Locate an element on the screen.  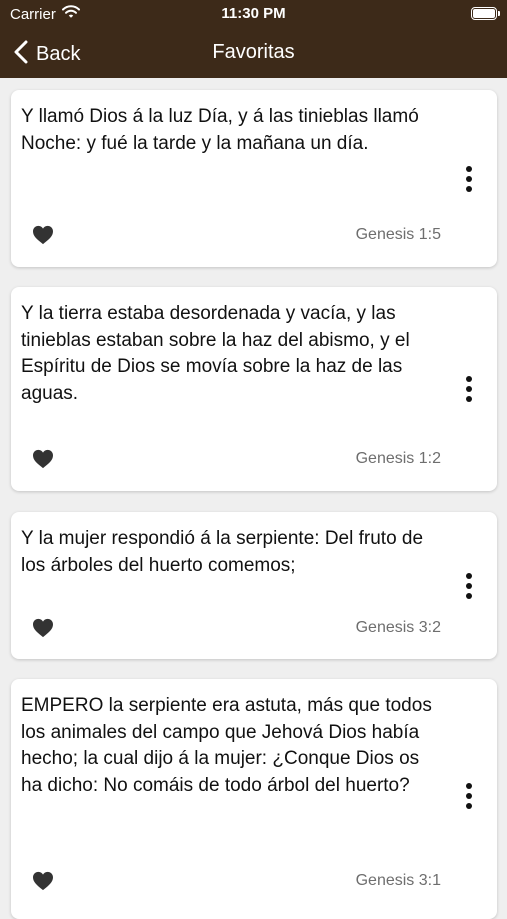
battery-icon is located at coordinates (485, 13).